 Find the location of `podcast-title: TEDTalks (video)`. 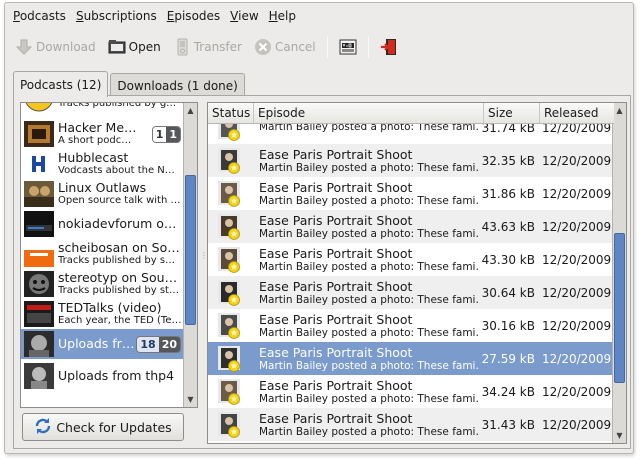

podcast-title: TEDTalks (video) is located at coordinates (110, 308).